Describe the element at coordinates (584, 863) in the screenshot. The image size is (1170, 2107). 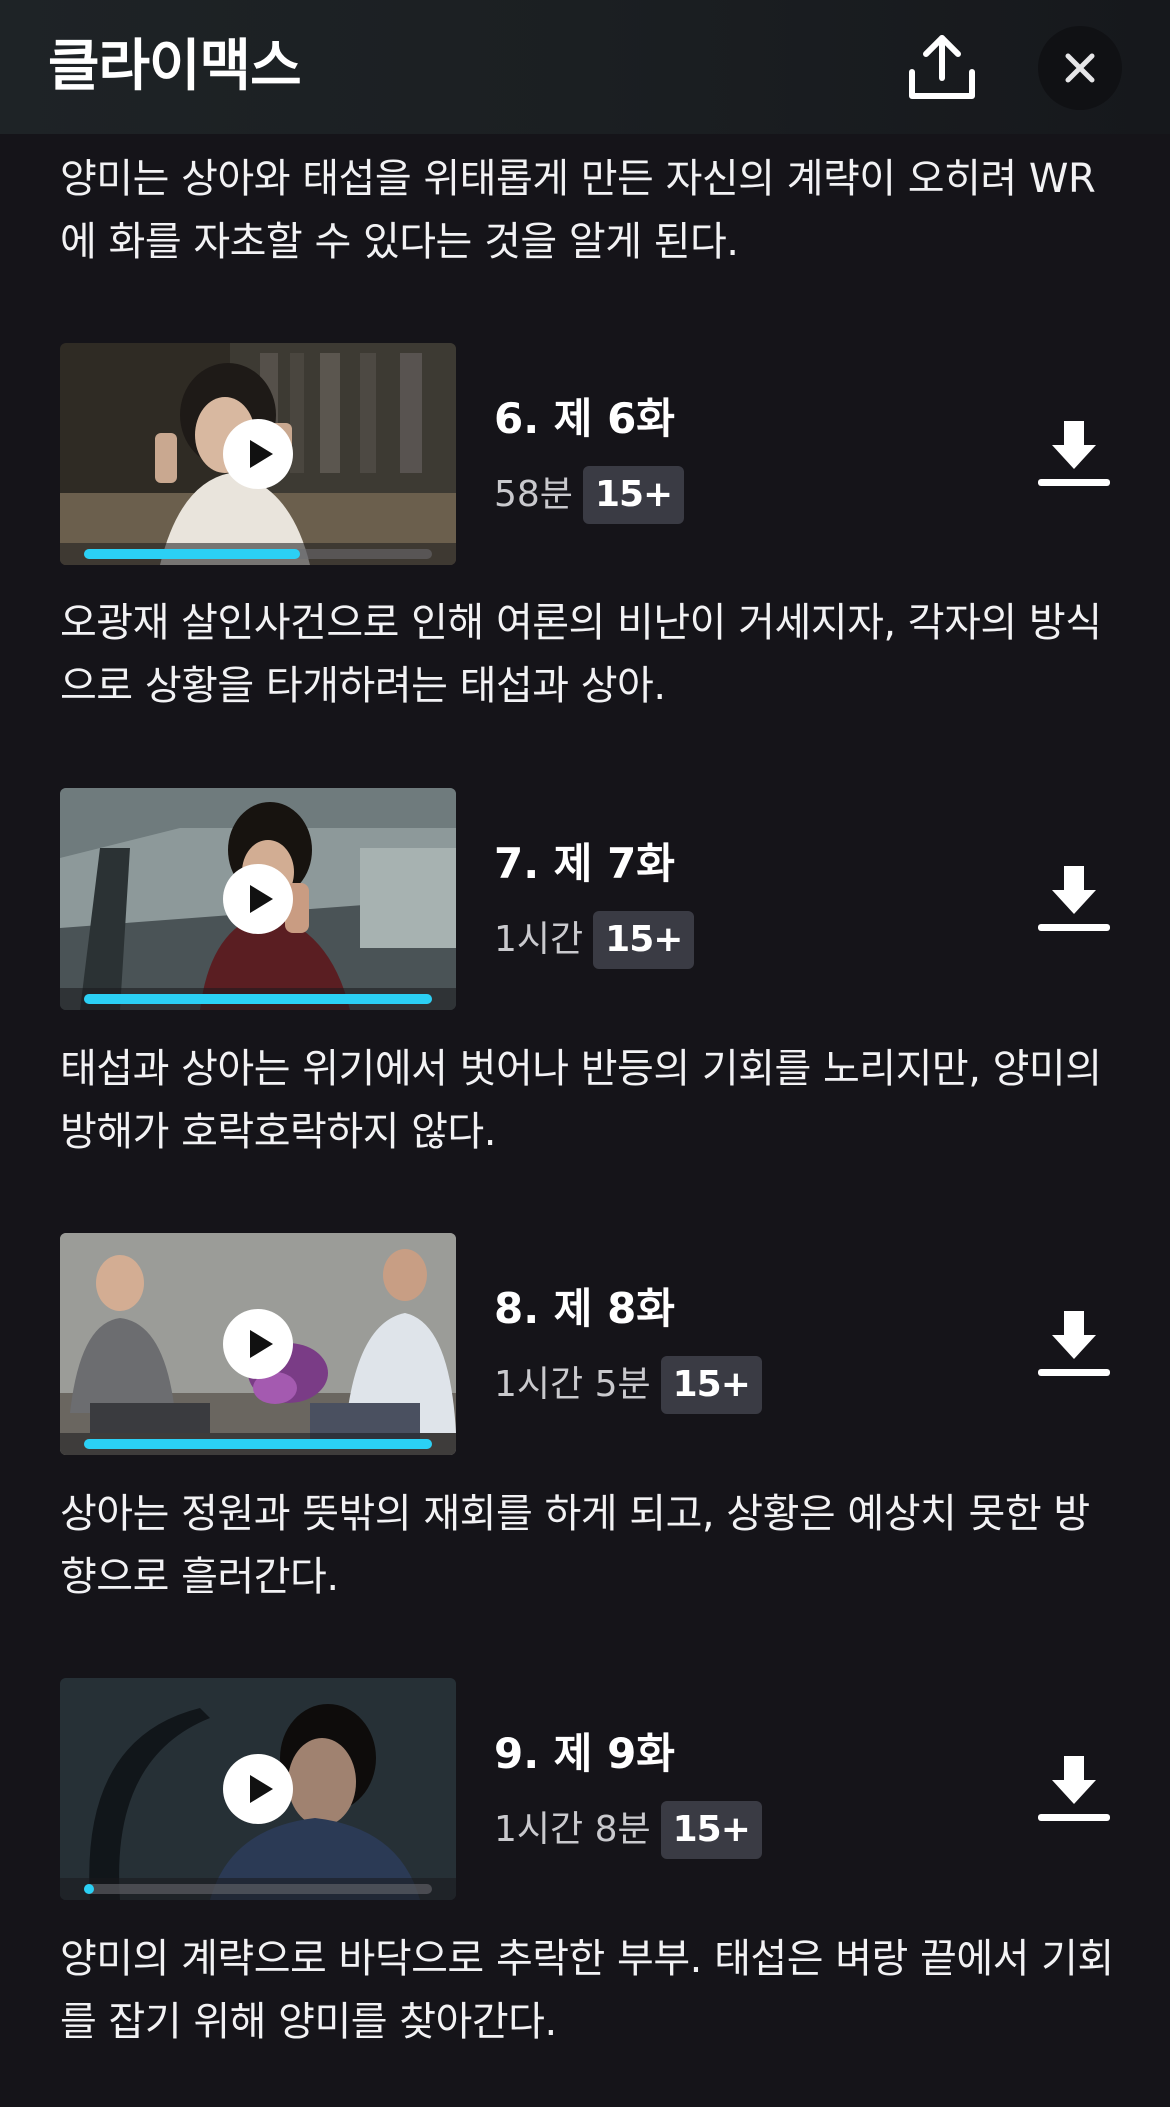
I see `episode-title: 7. 제 7화` at that location.